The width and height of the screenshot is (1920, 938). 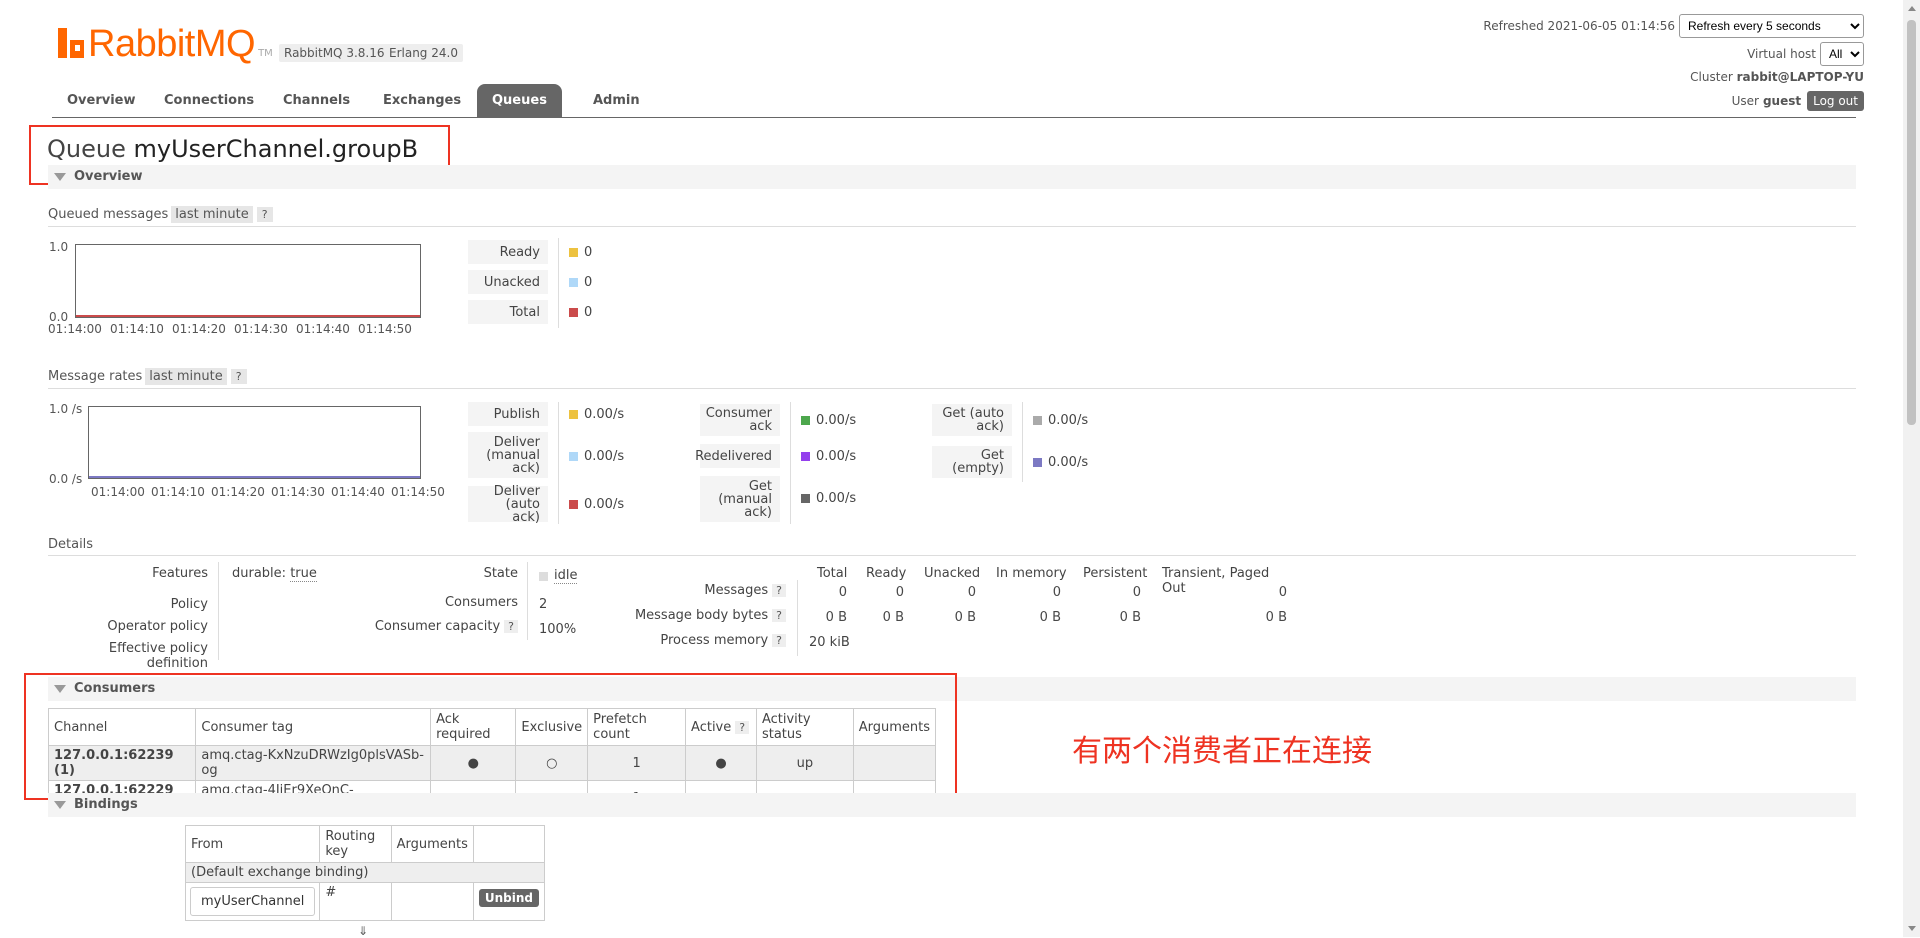 I want to click on messages-label: Messages?, so click(x=693, y=590).